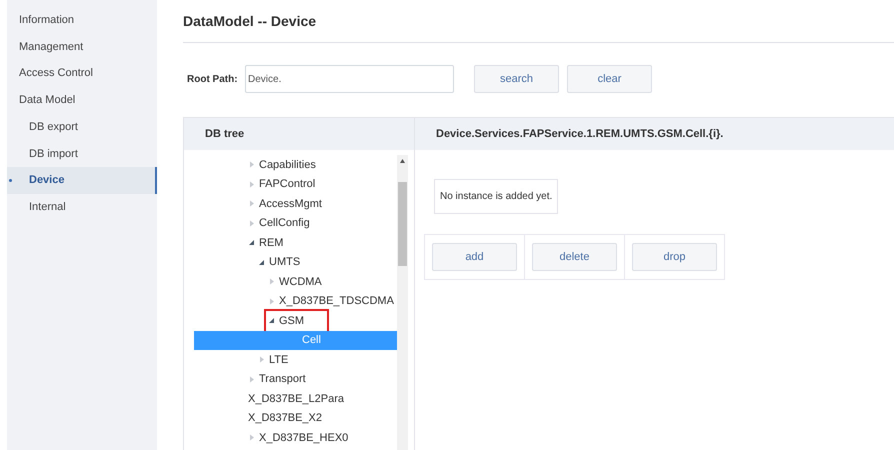  Describe the element at coordinates (82, 100) in the screenshot. I see `sidebar-item: Data Model` at that location.